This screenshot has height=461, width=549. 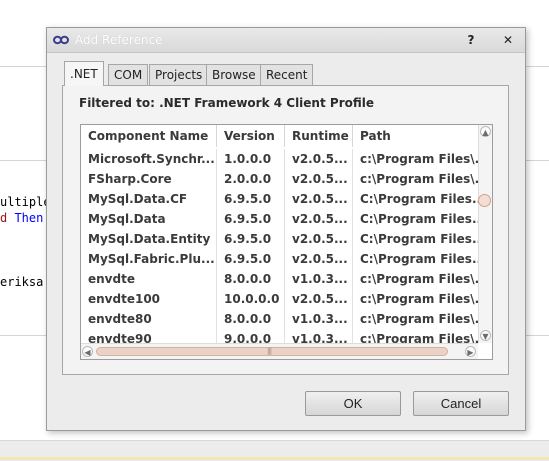 What do you see at coordinates (149, 239) in the screenshot?
I see `cell-component-name: MySql.Data.Entity` at bounding box center [149, 239].